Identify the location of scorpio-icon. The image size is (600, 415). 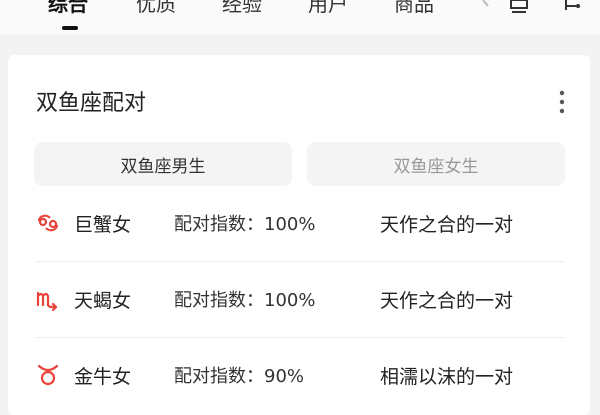
(47, 301).